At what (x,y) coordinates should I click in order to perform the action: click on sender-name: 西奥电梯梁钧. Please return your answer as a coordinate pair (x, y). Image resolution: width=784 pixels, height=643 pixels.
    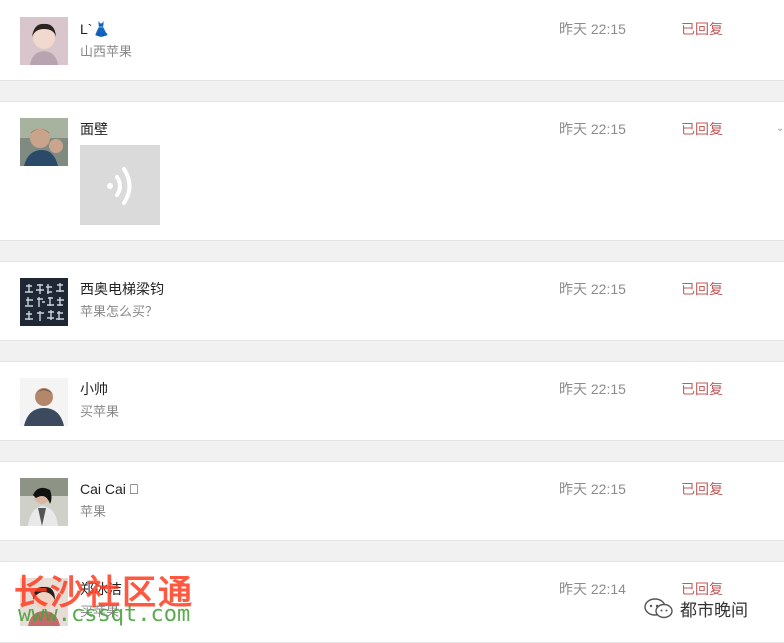
    Looking at the image, I should click on (122, 289).